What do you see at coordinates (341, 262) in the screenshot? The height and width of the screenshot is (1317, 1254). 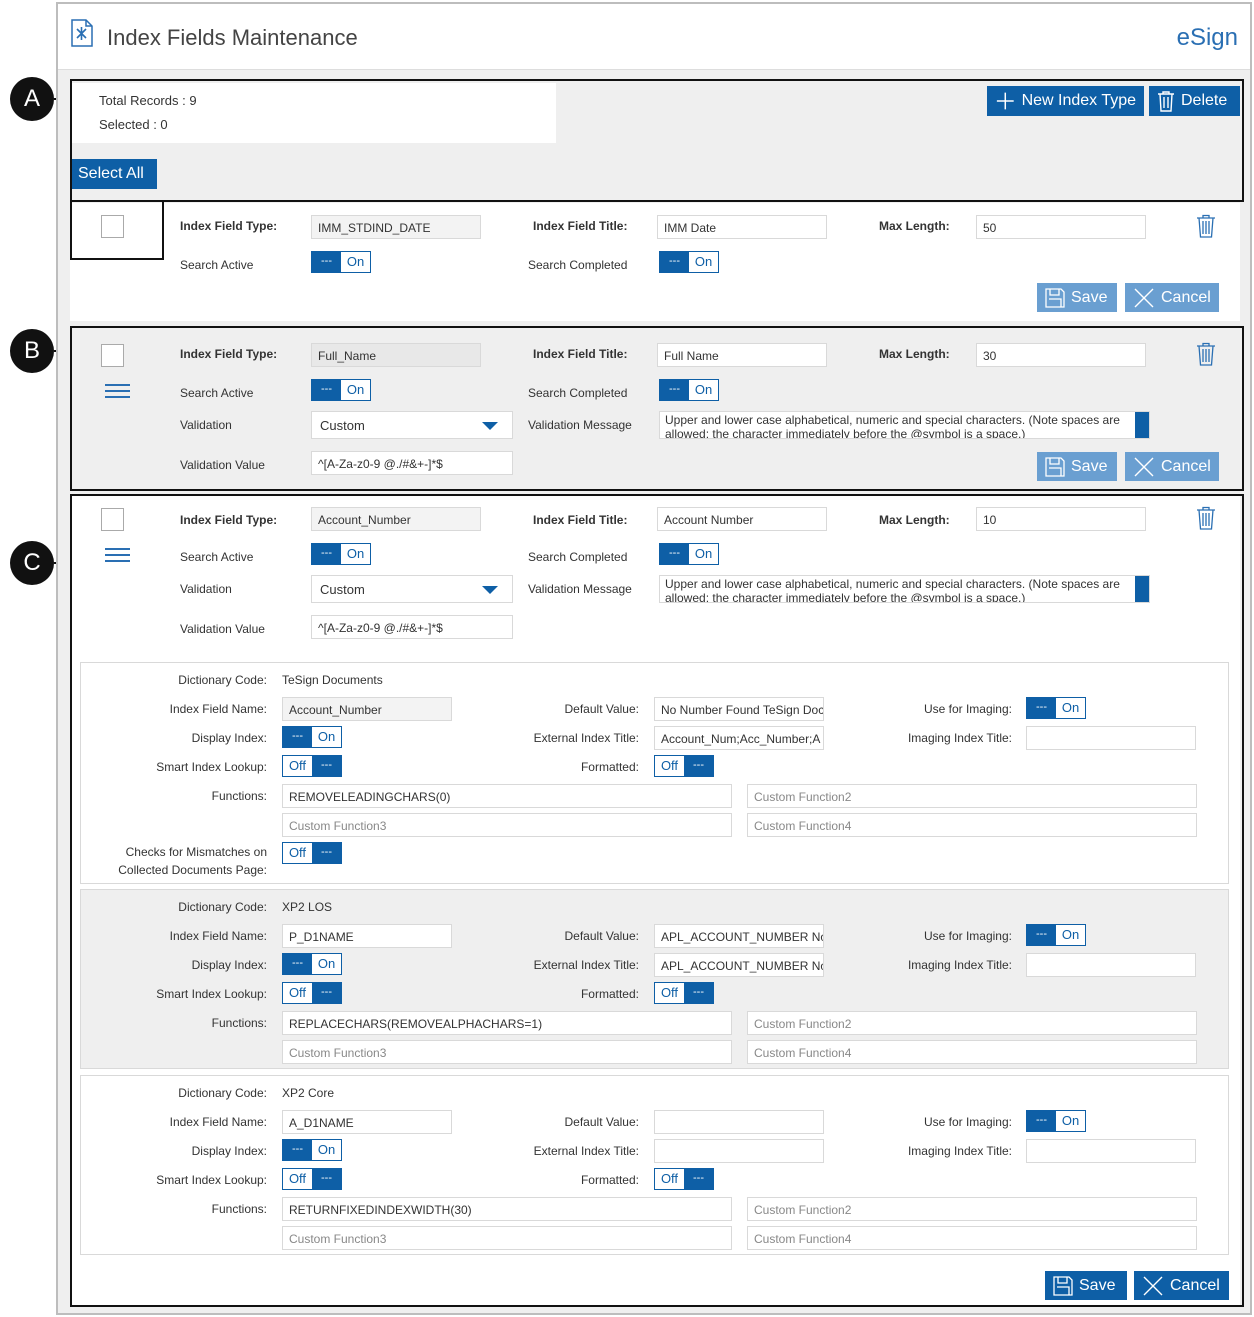 I see `search-active-toggle: --- On` at bounding box center [341, 262].